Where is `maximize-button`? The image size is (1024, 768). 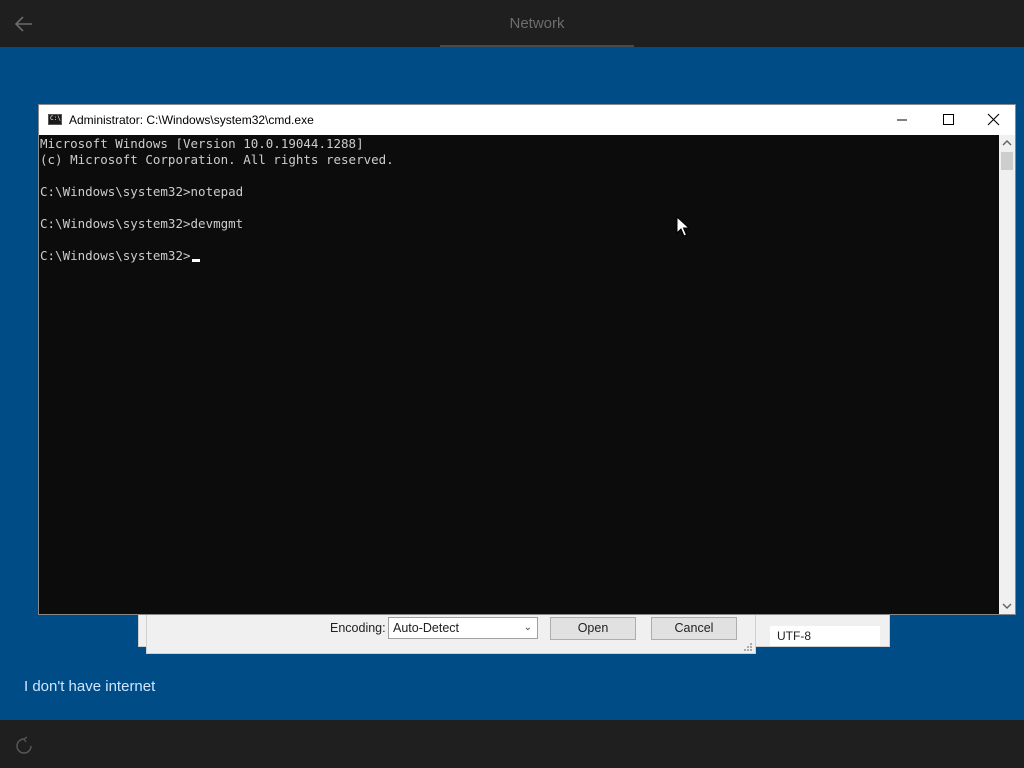
maximize-button is located at coordinates (948, 120).